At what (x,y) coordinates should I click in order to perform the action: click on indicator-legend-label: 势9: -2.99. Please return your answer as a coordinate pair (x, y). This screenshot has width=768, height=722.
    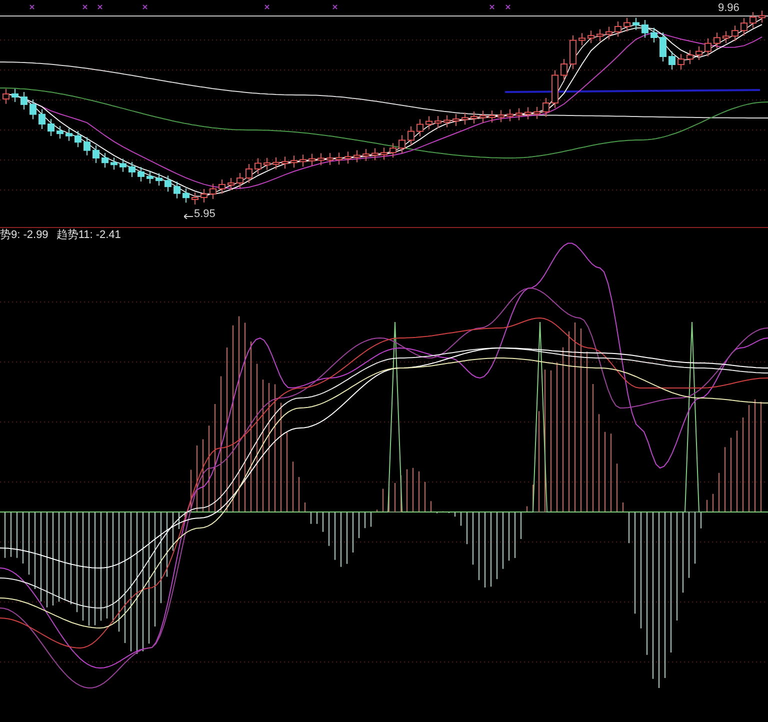
    Looking at the image, I should click on (24, 235).